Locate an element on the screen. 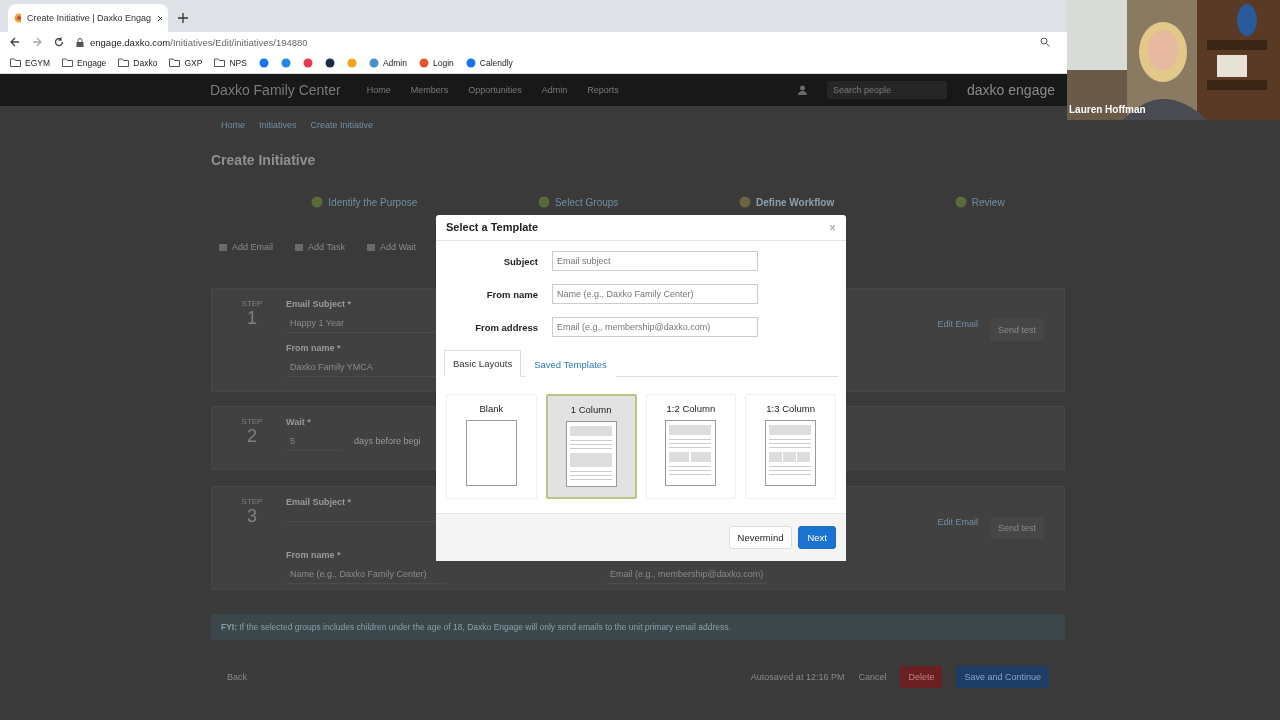 The image size is (1280, 720). breadcrumb-link: Initiatives is located at coordinates (278, 125).